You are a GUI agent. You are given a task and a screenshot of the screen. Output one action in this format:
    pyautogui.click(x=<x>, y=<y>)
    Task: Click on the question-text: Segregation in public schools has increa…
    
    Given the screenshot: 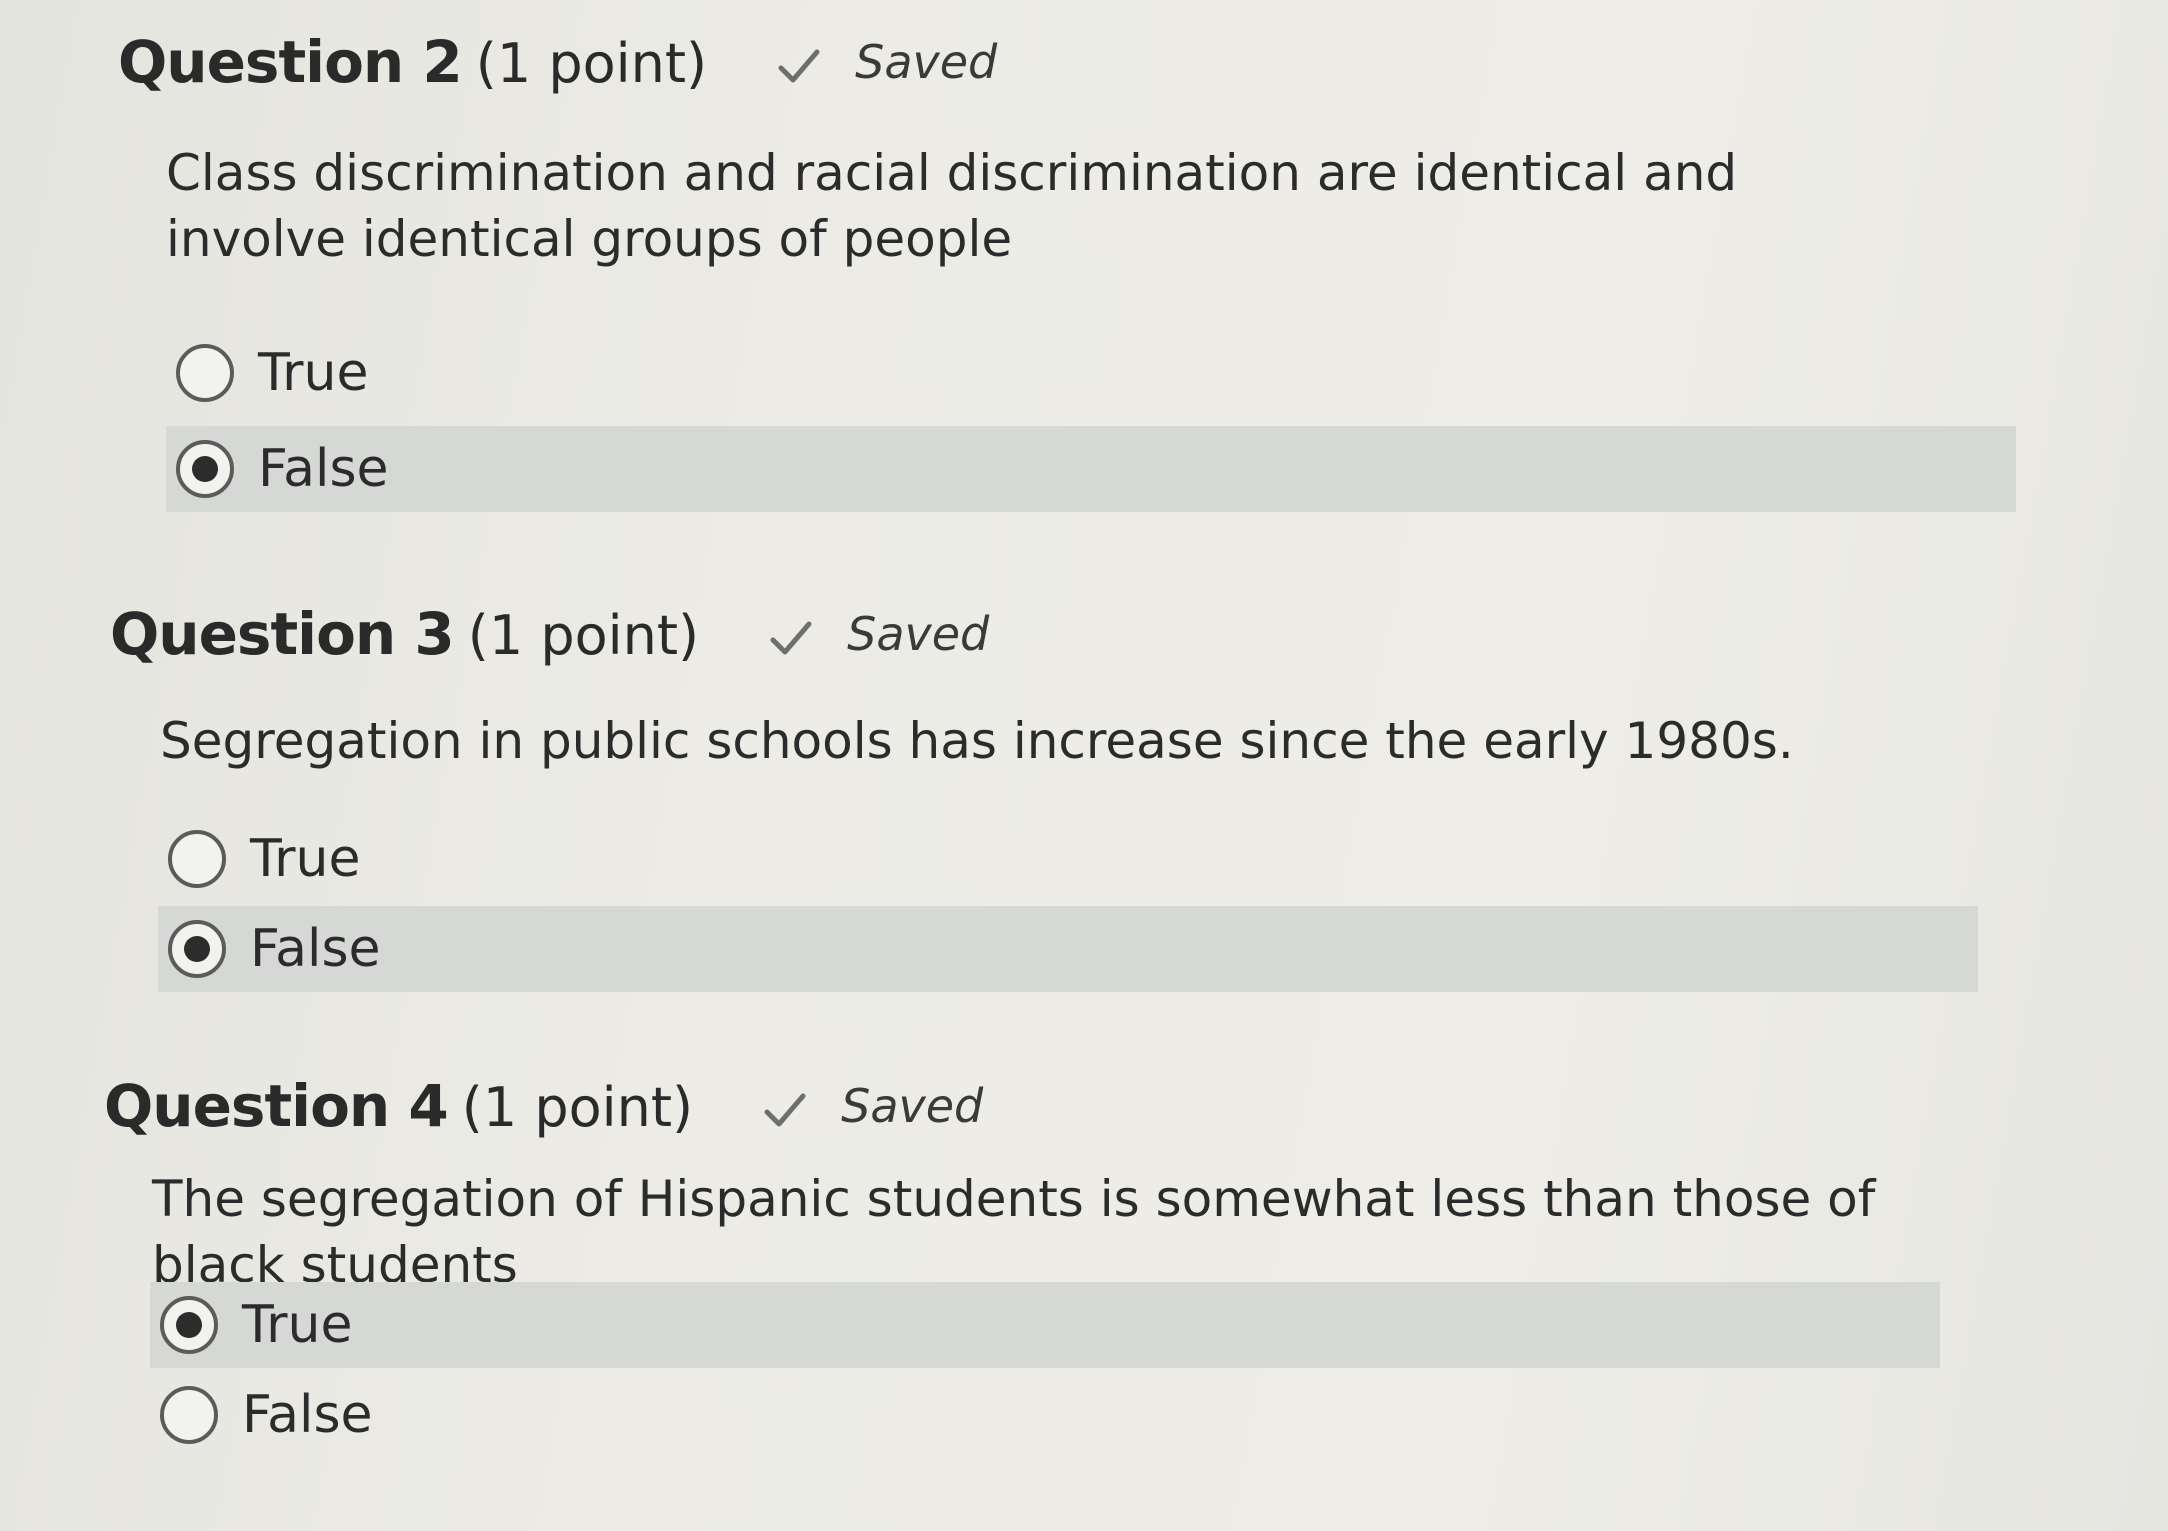 What is the action you would take?
    pyautogui.click(x=977, y=741)
    